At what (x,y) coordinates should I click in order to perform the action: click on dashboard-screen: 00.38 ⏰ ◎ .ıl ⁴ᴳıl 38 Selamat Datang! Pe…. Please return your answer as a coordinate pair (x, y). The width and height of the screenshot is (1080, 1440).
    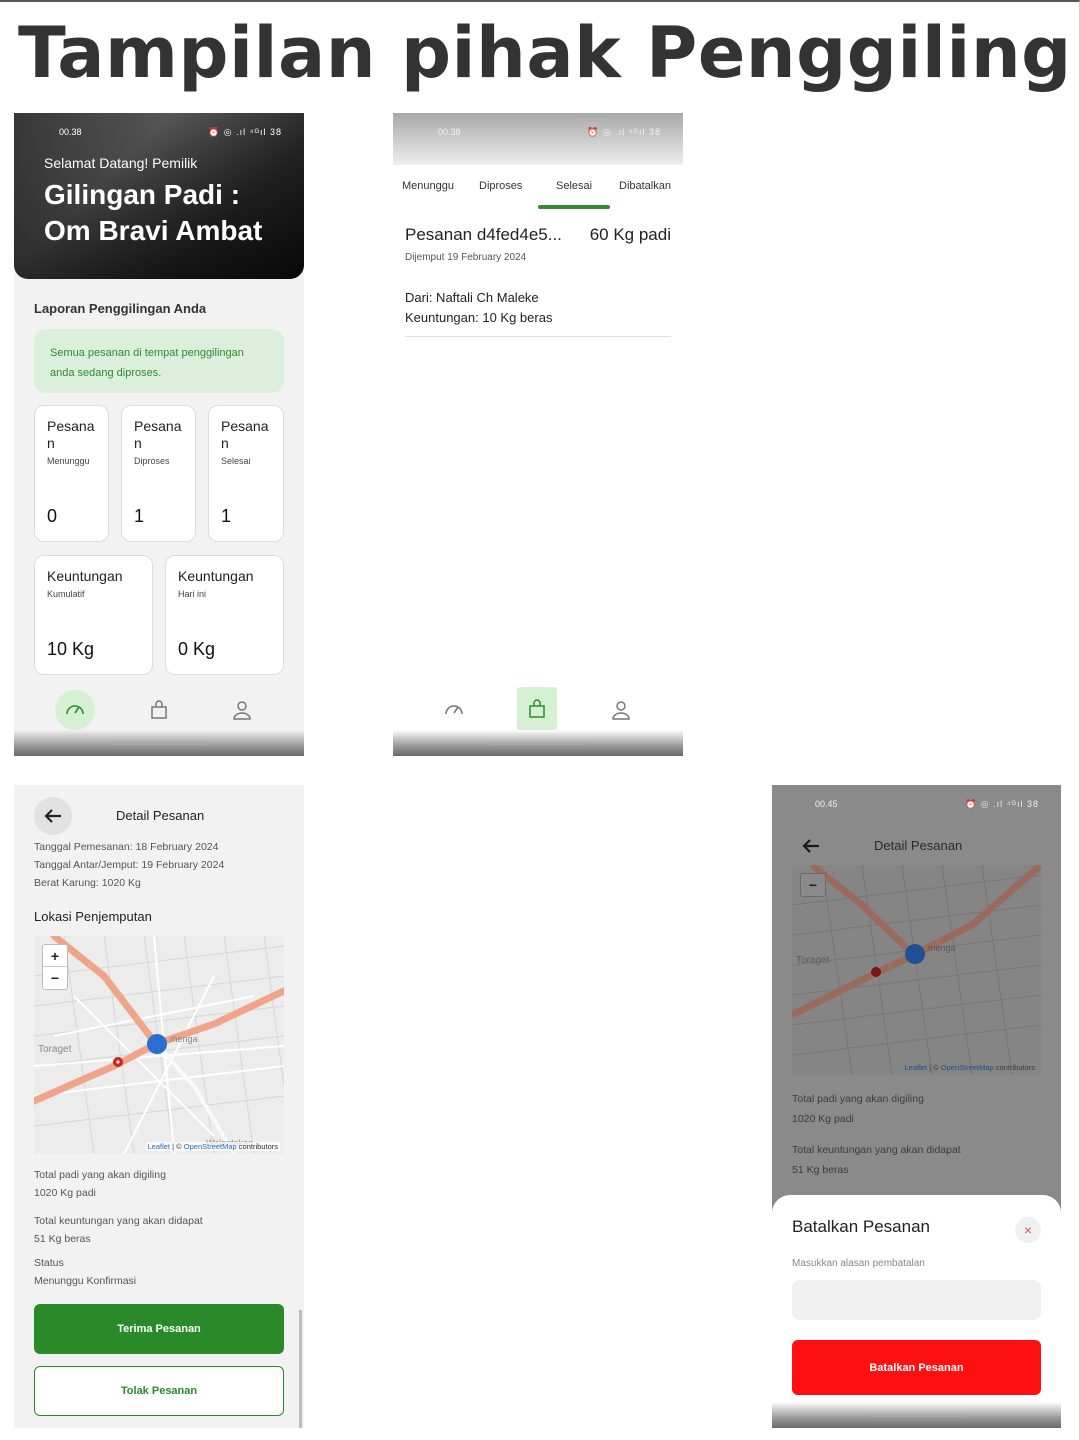
    Looking at the image, I should click on (159, 434).